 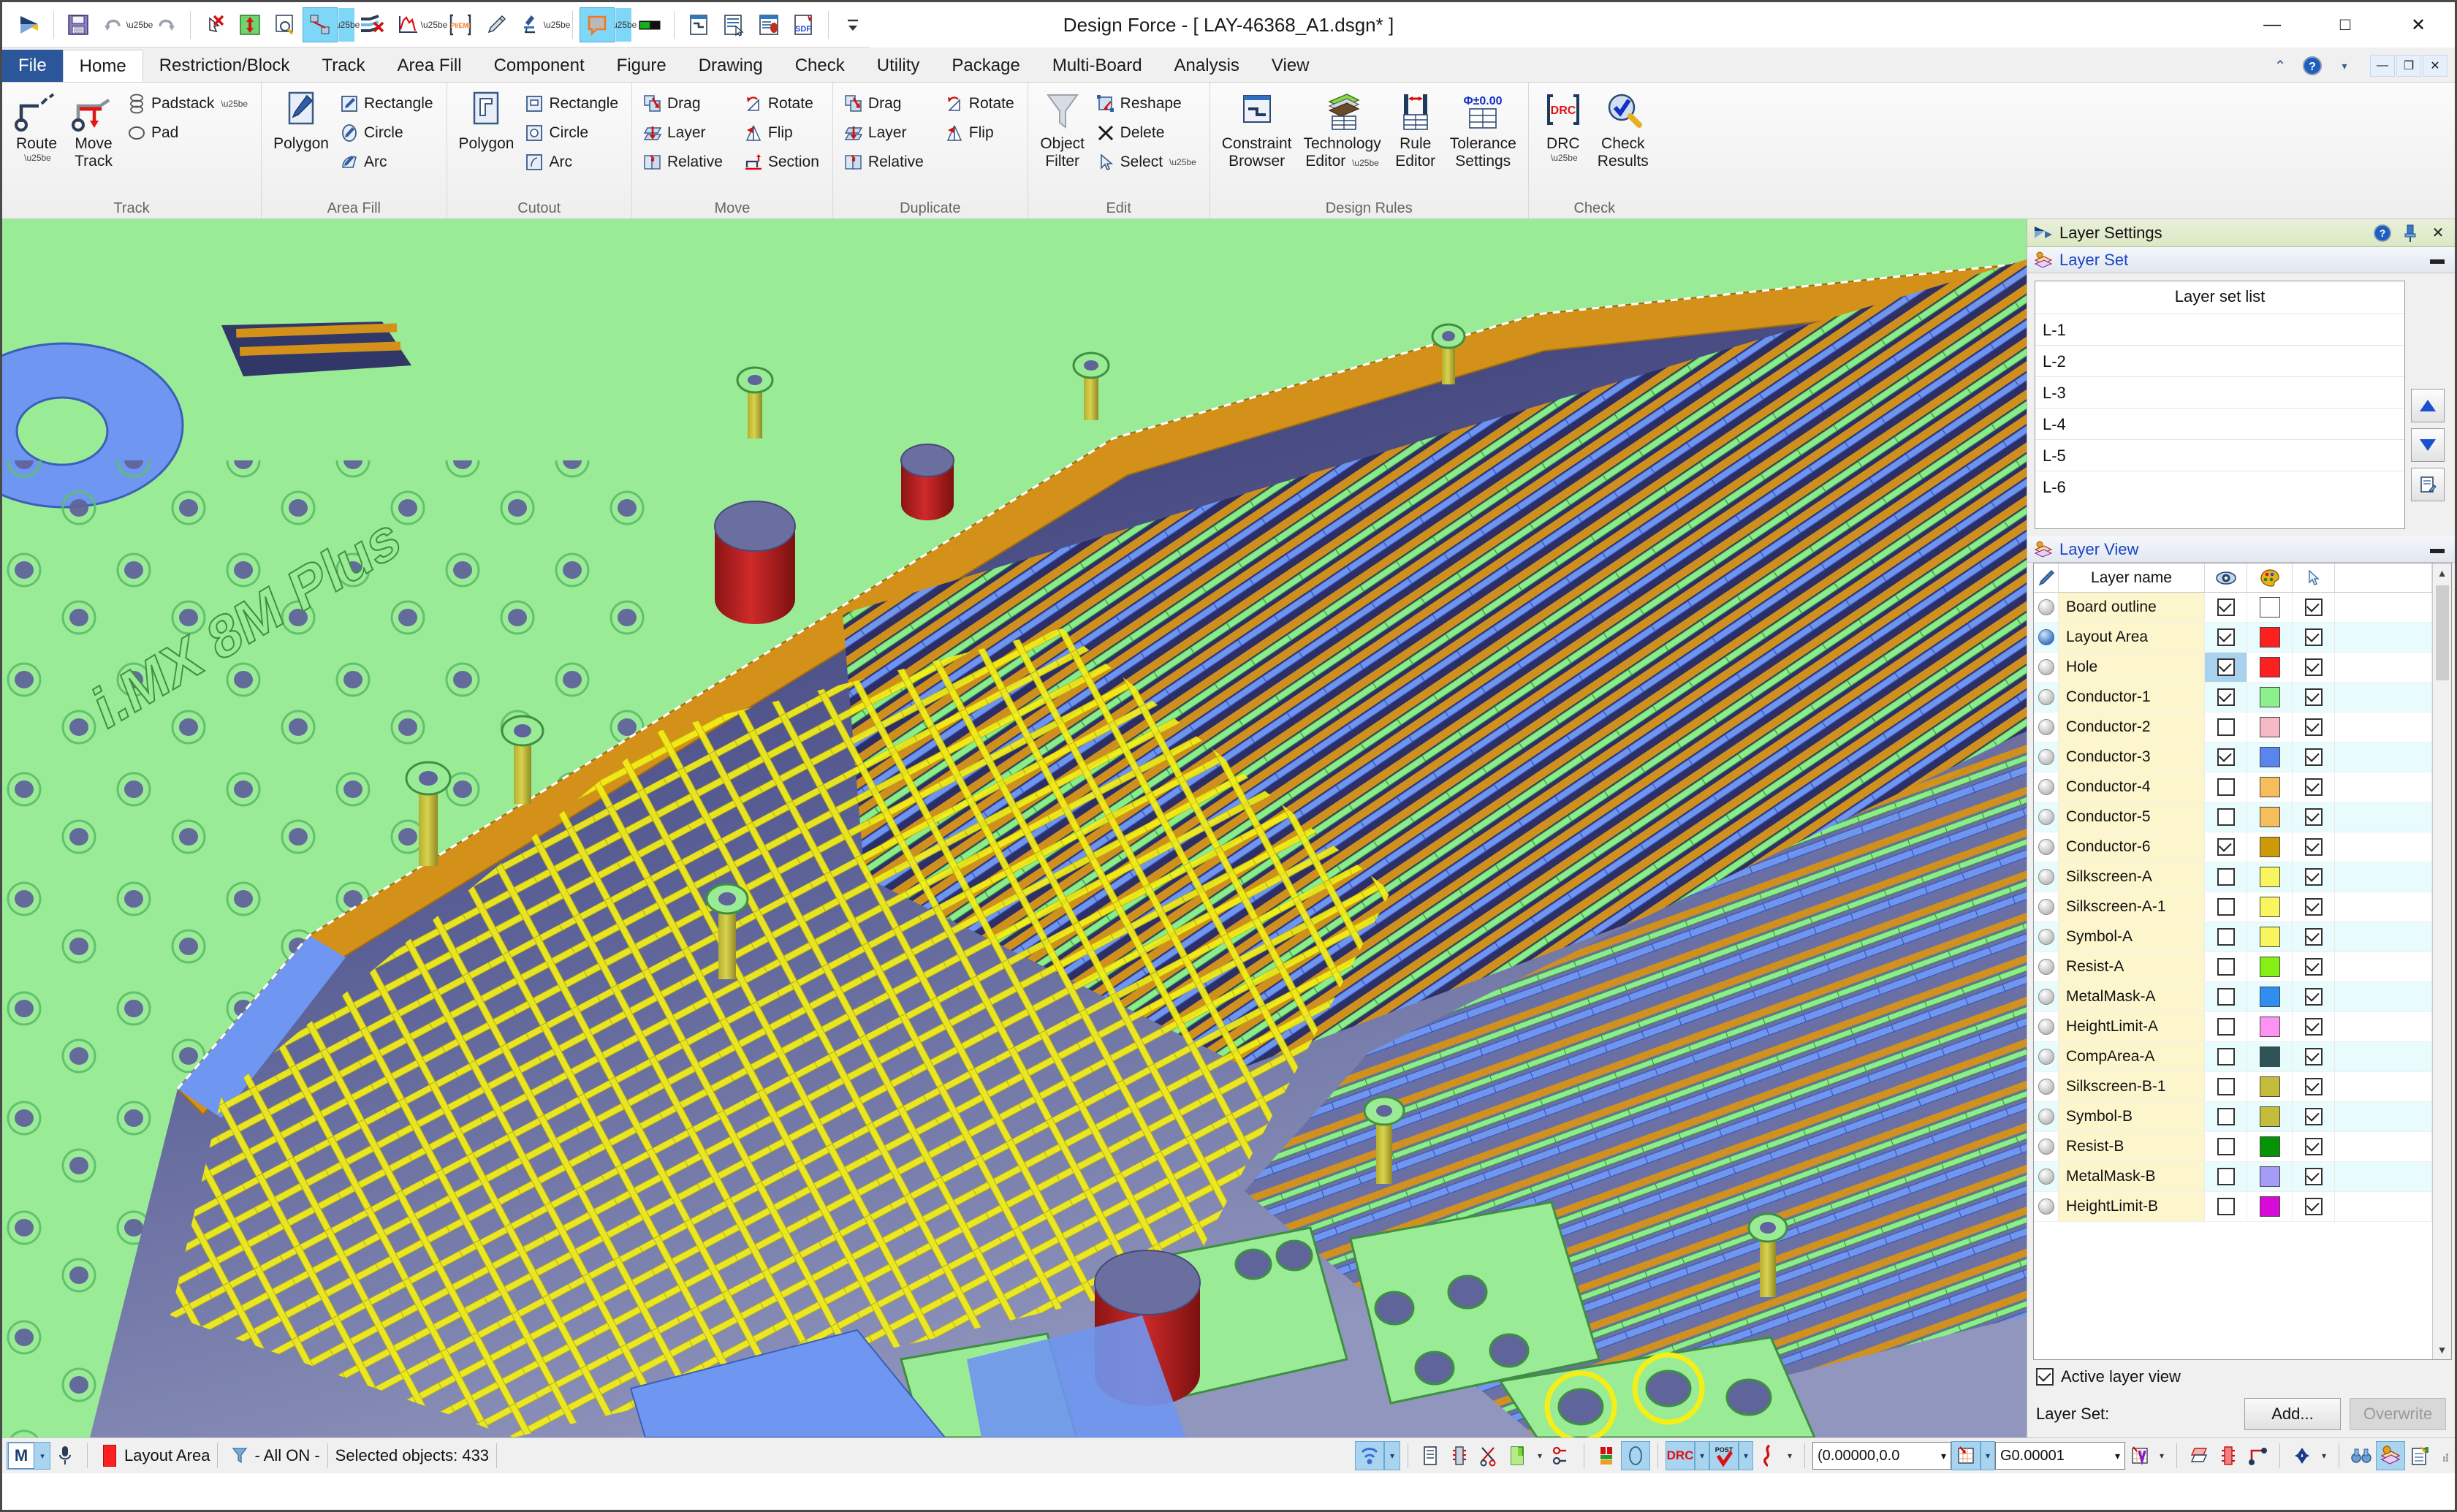 What do you see at coordinates (1147, 103) in the screenshot?
I see `reshape-button: Reshape` at bounding box center [1147, 103].